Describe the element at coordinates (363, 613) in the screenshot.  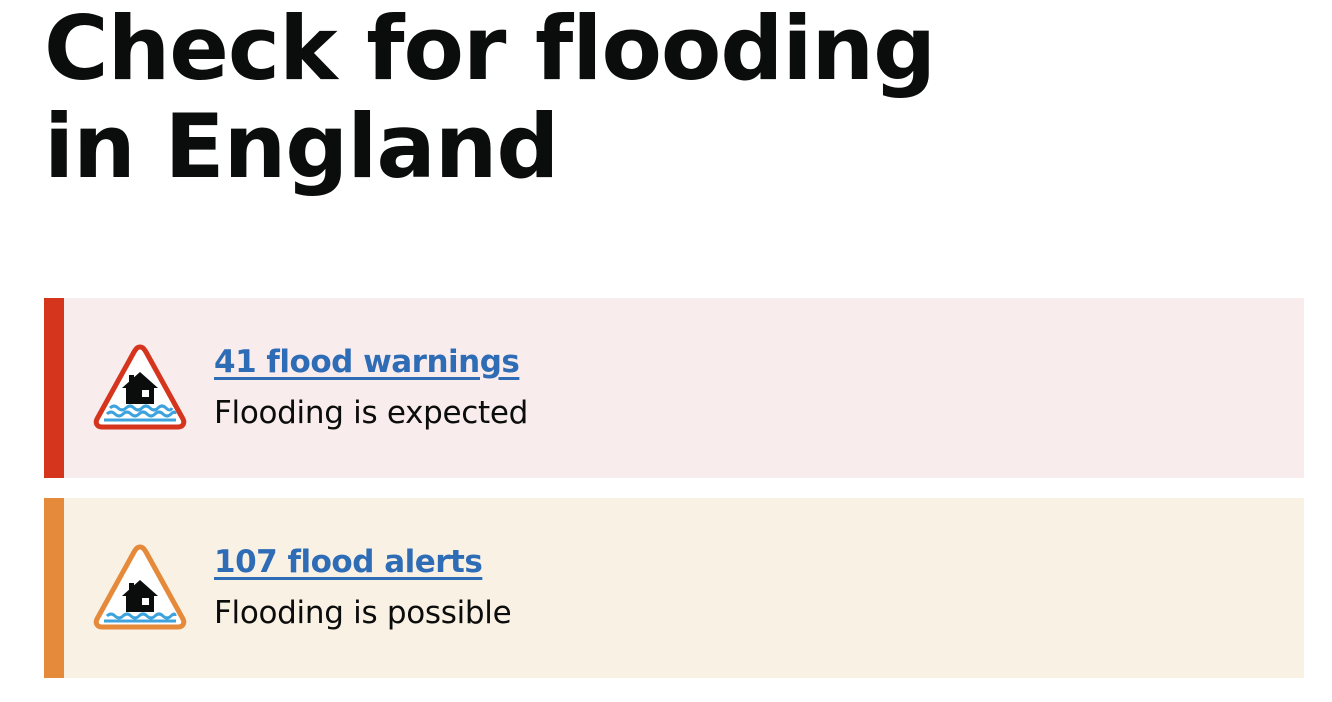
I see `flood-alerts-description: Flooding is possible` at that location.